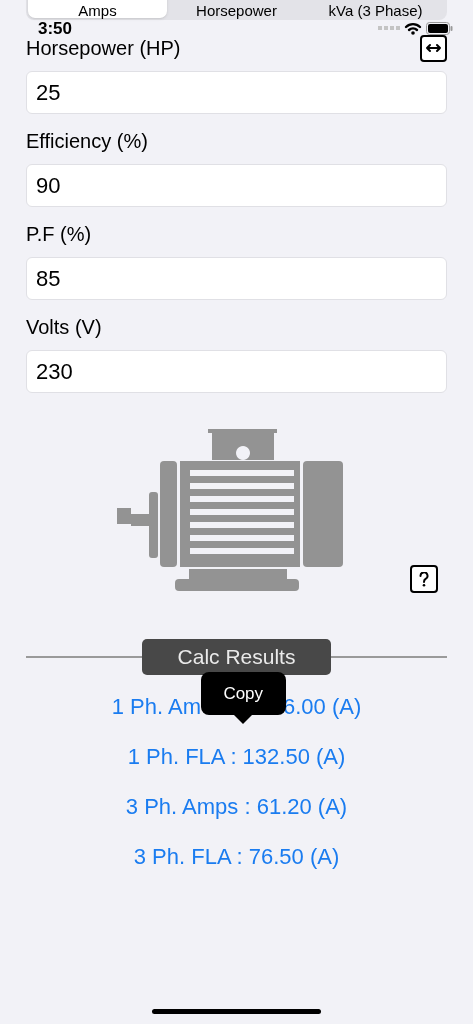  I want to click on result-text: 1 Ph. Am, so click(156, 706).